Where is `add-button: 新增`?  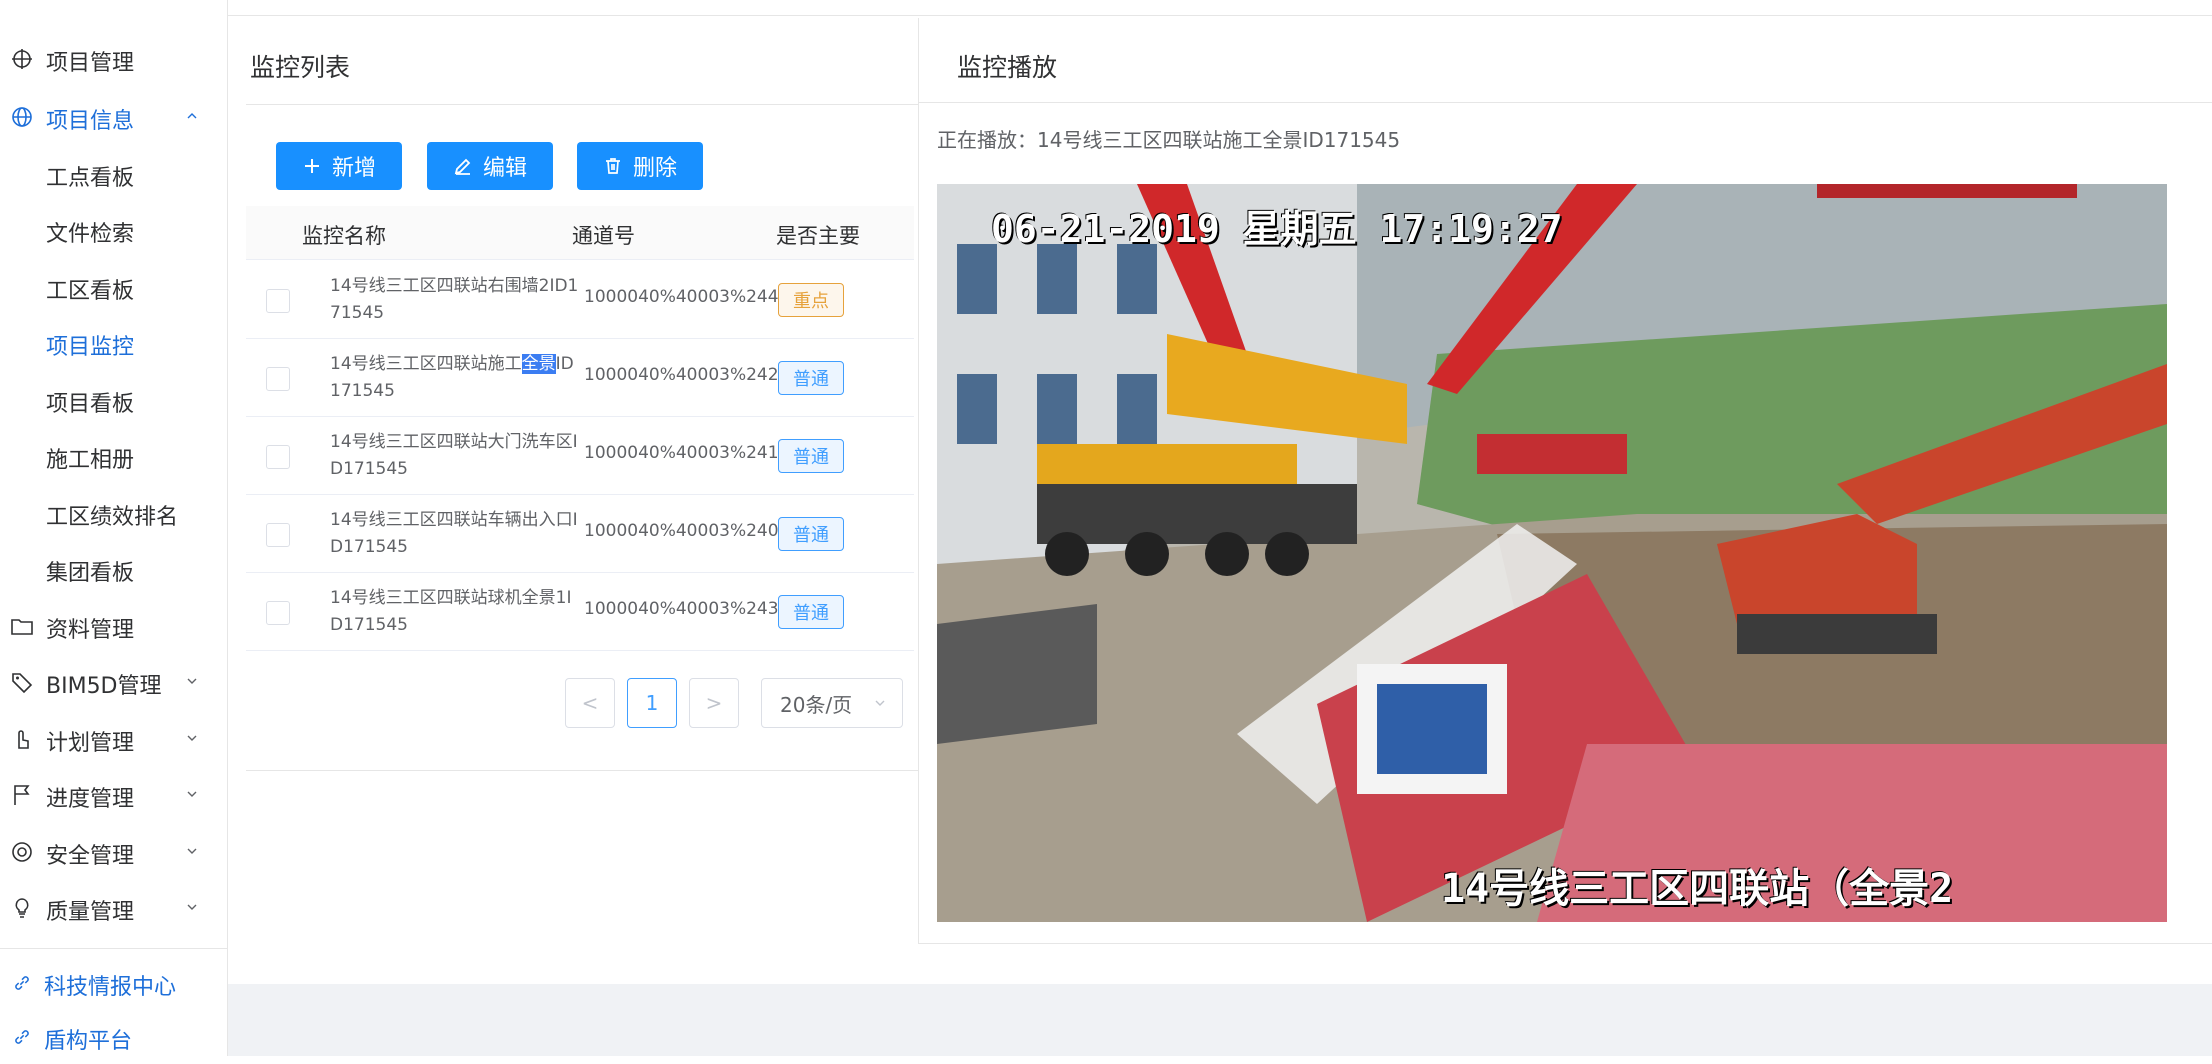 add-button: 新增 is located at coordinates (339, 166).